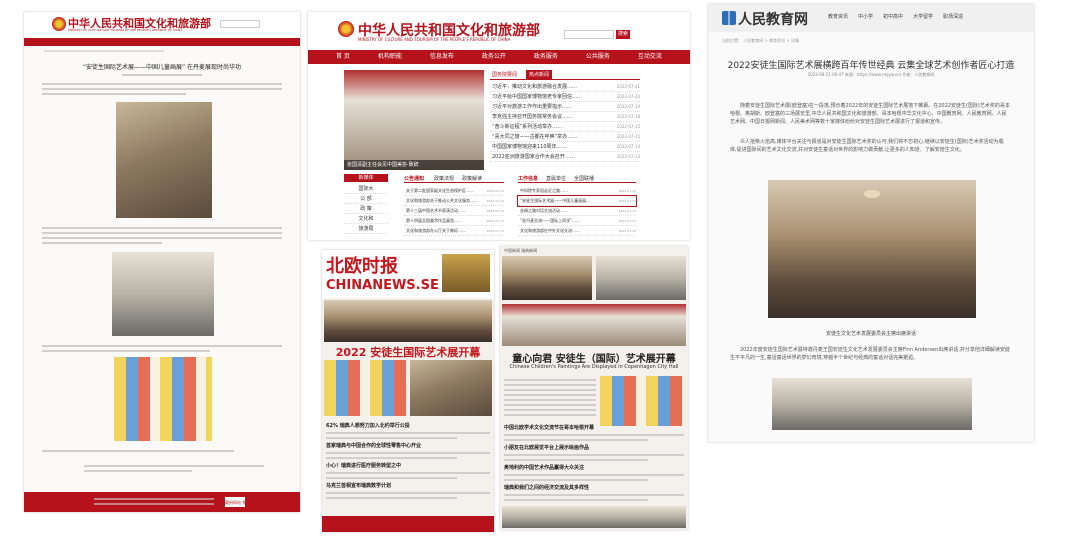 The image size is (1090, 544). What do you see at coordinates (528, 178) in the screenshot?
I see `tab-work-info: 工作信息` at bounding box center [528, 178].